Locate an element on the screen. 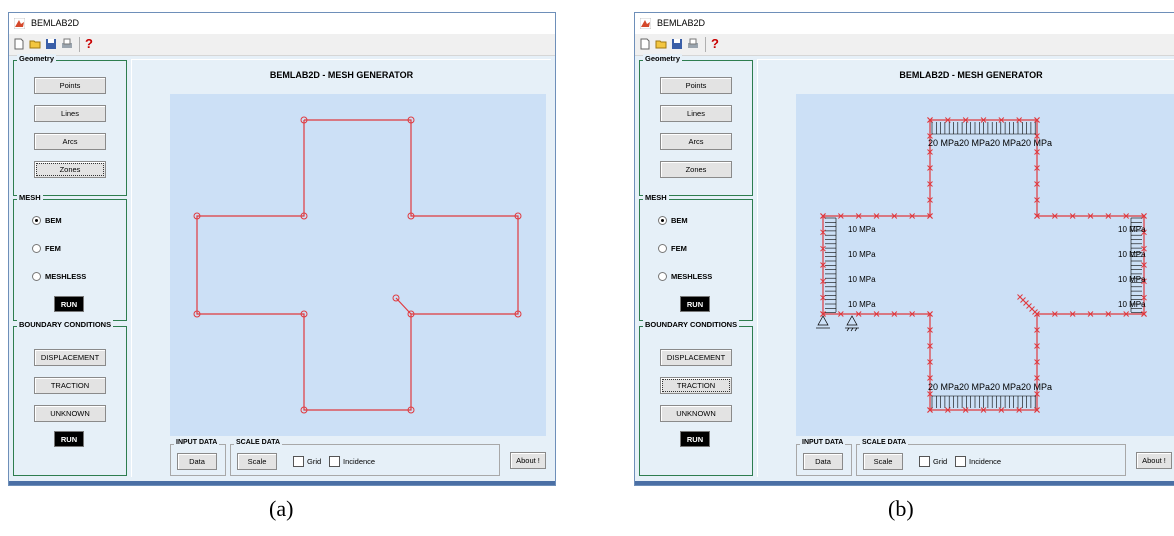  roller-support-icon is located at coordinates (852, 320).